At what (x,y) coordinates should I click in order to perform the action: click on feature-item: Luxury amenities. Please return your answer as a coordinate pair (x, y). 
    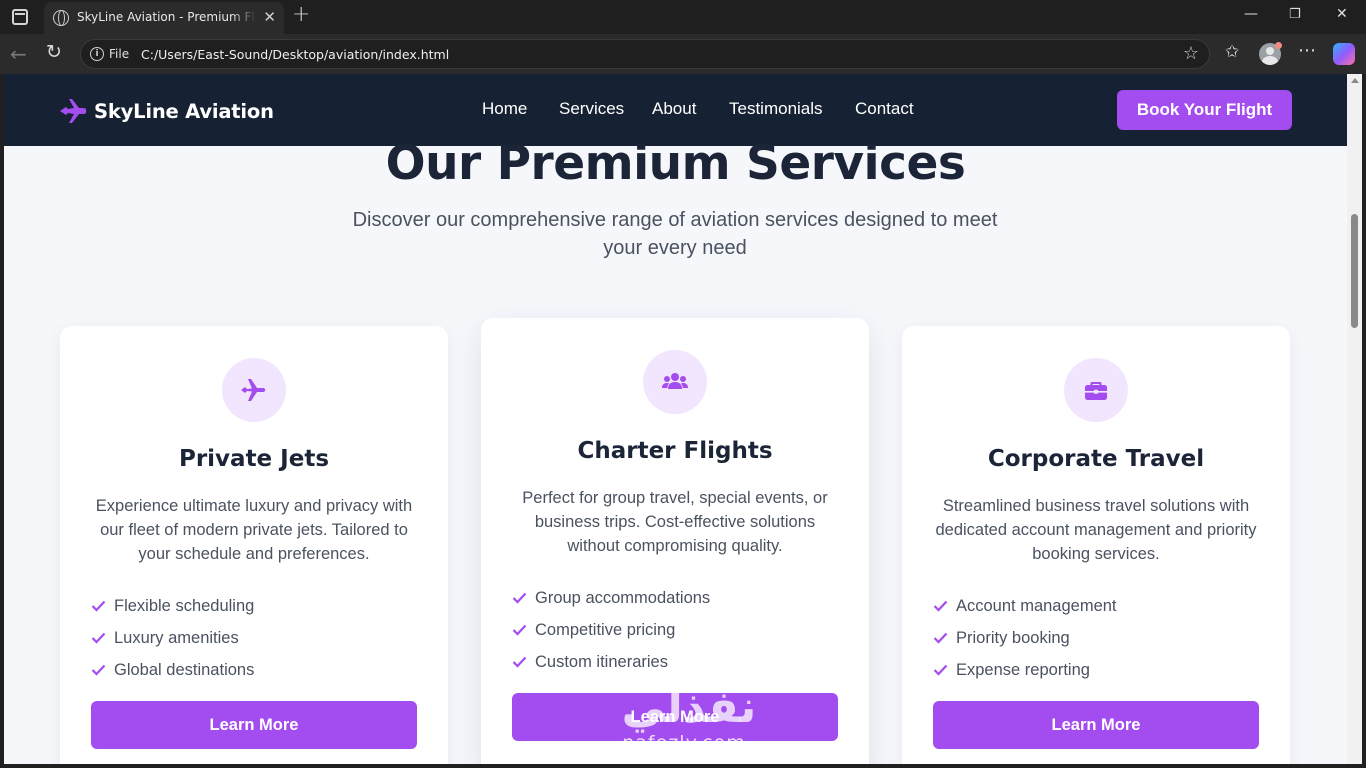
    Looking at the image, I should click on (172, 638).